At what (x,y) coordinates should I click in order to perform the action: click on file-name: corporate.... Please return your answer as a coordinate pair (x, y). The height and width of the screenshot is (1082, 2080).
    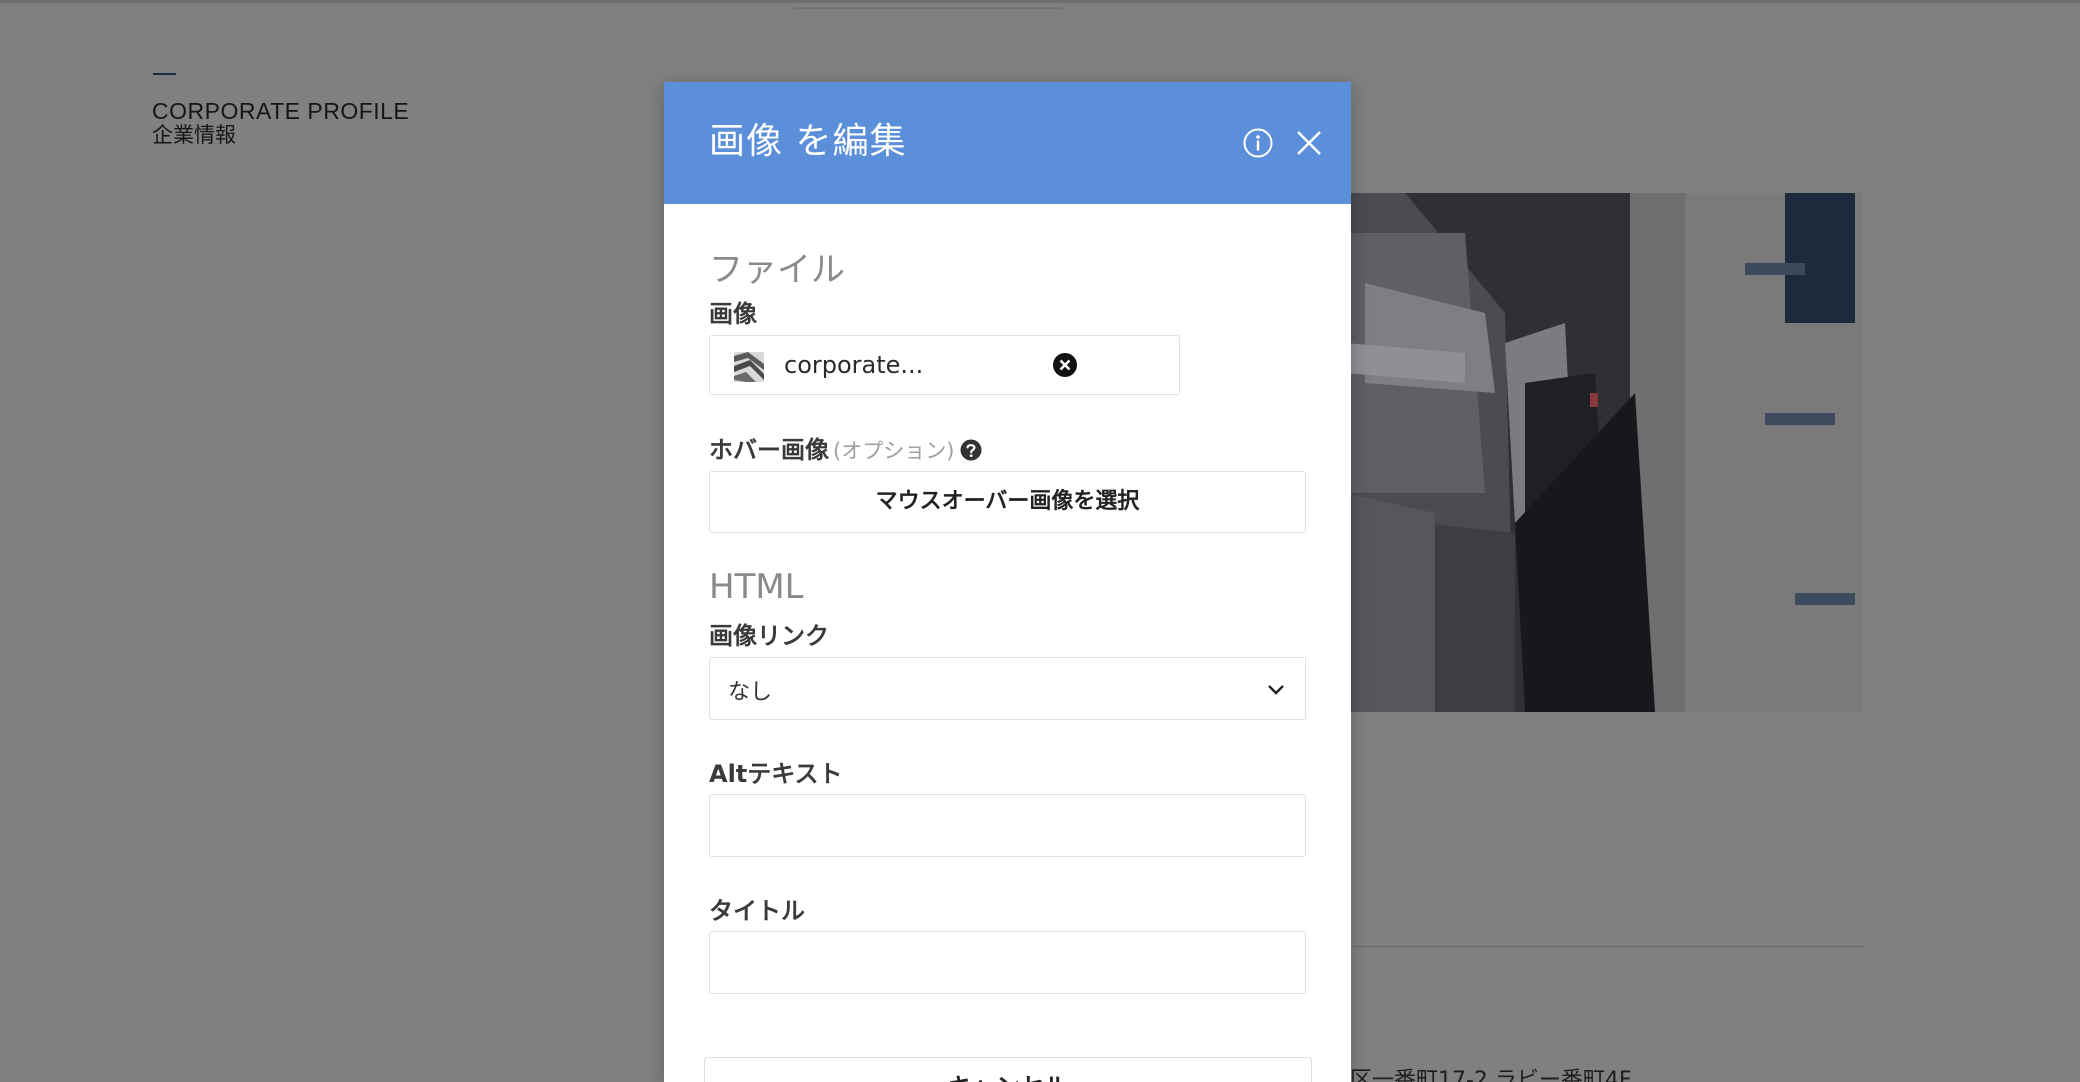
    Looking at the image, I should click on (854, 365).